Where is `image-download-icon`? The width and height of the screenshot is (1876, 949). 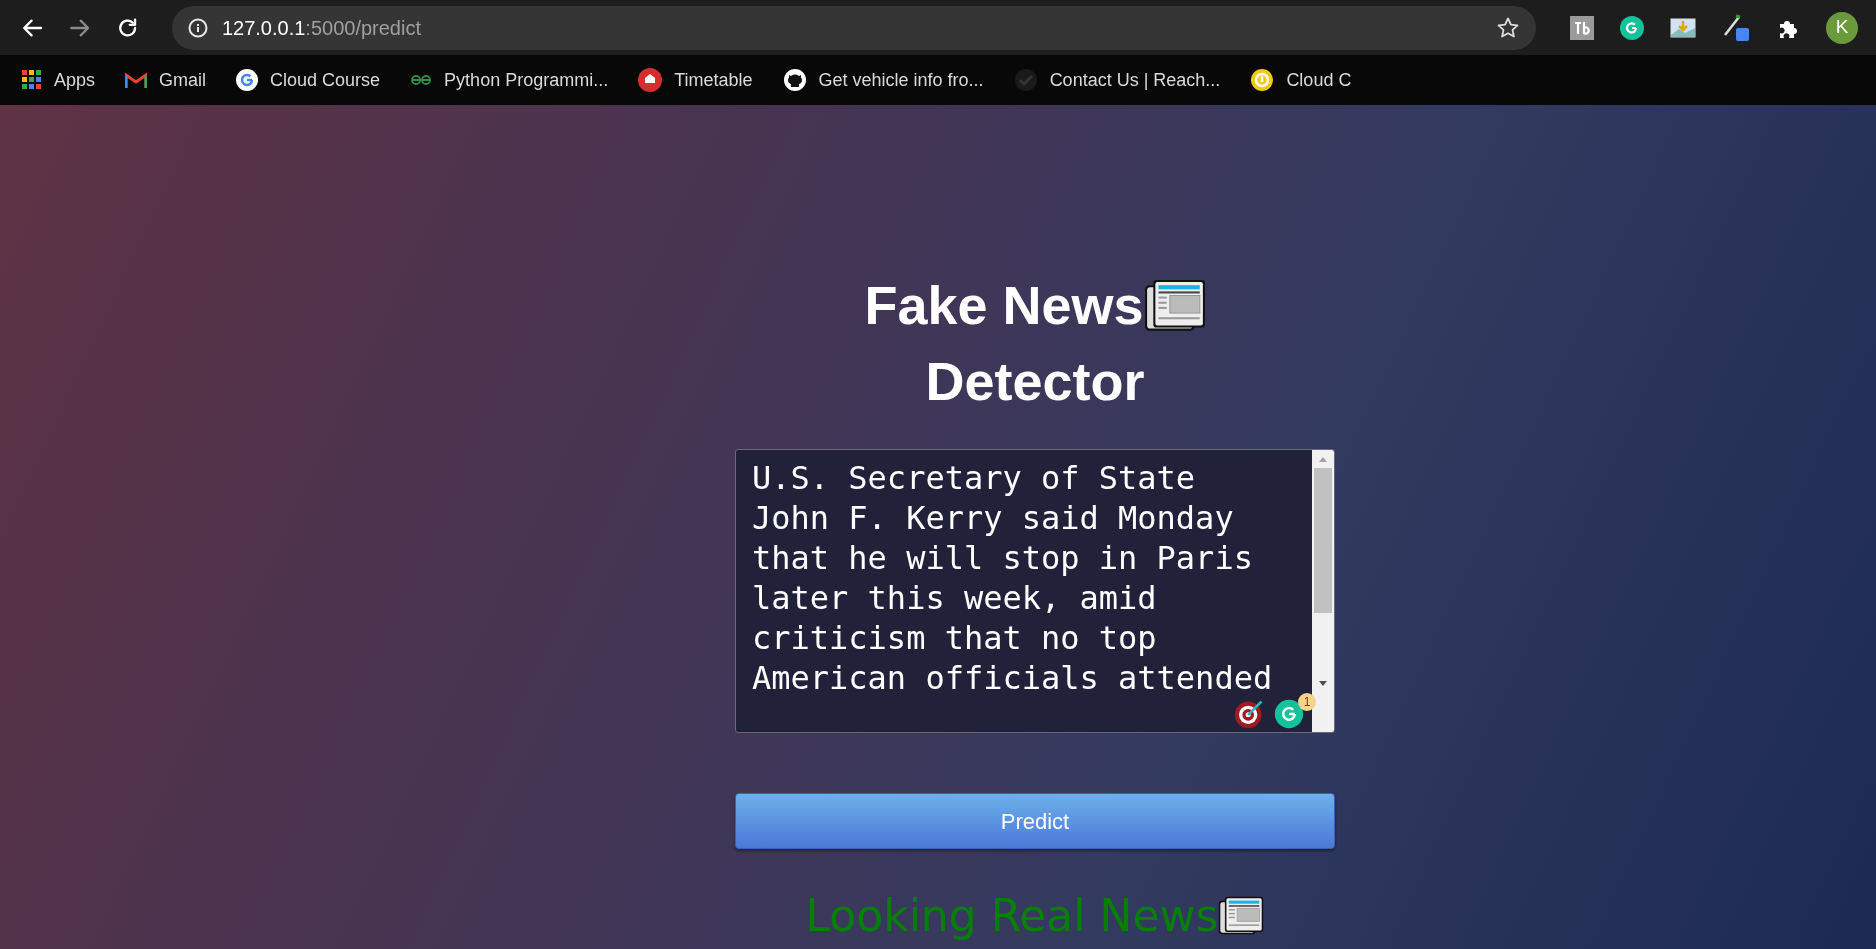 image-download-icon is located at coordinates (1683, 27).